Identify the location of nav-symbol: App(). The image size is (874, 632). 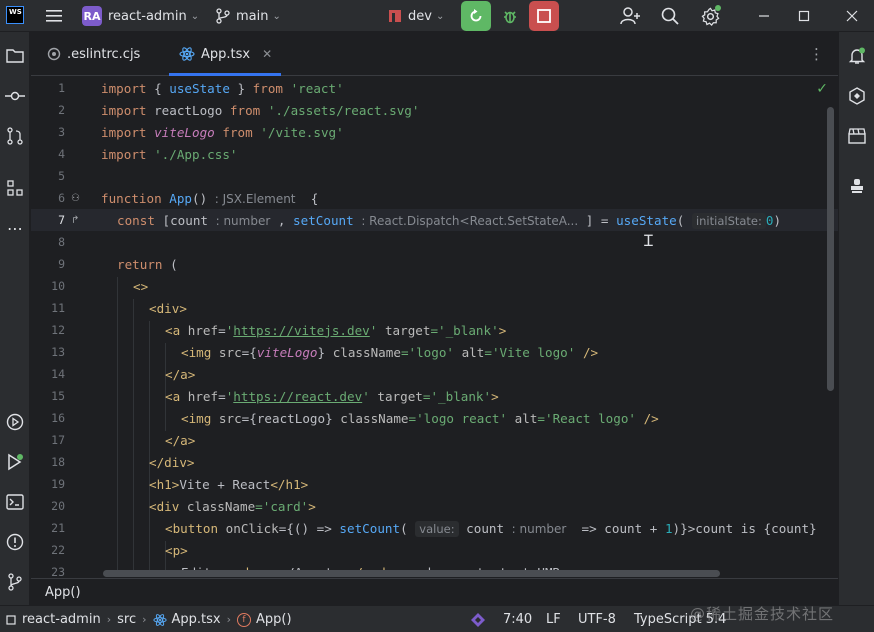
(274, 619).